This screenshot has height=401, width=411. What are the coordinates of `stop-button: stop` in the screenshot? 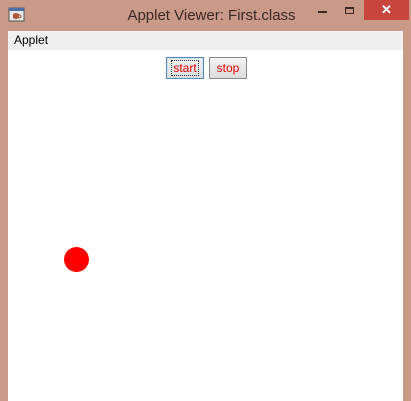 It's located at (228, 68).